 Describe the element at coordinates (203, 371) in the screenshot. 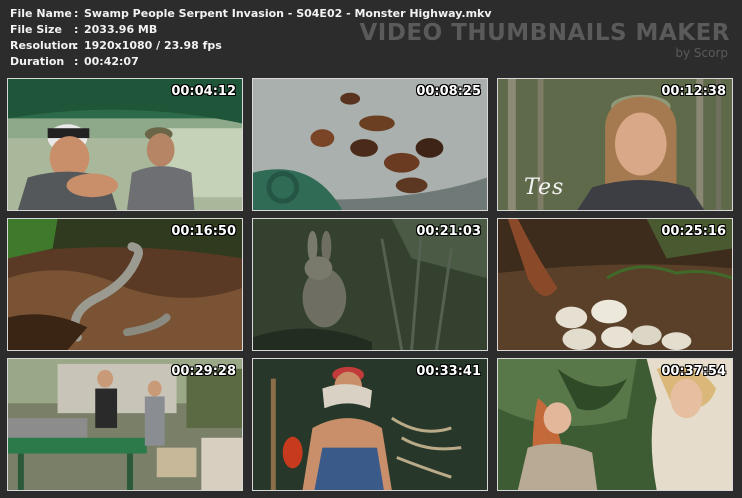

I see `timestamp-label: 00:29:28` at that location.